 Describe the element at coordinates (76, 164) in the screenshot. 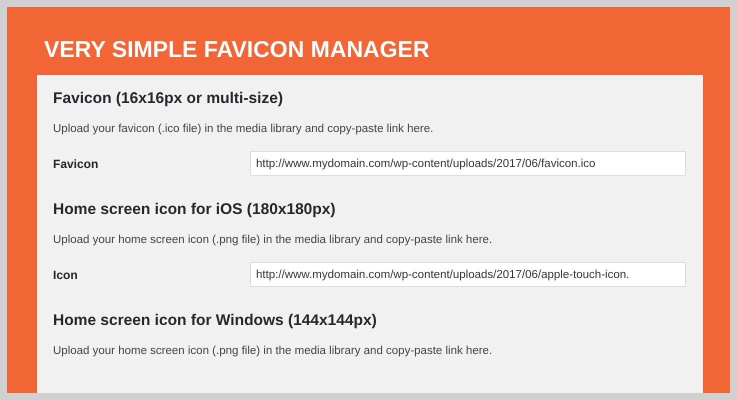

I see `field-label: Favicon` at that location.